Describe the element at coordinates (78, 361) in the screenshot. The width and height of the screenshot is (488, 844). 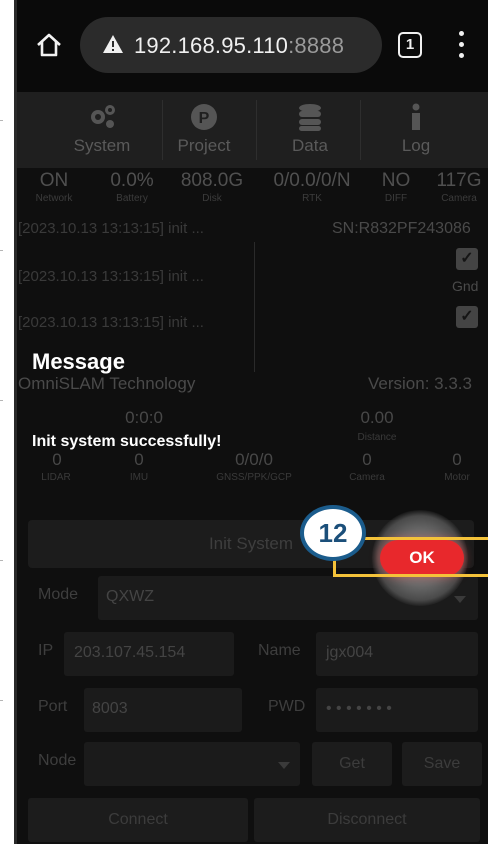
I see `dialog-title: Message` at that location.